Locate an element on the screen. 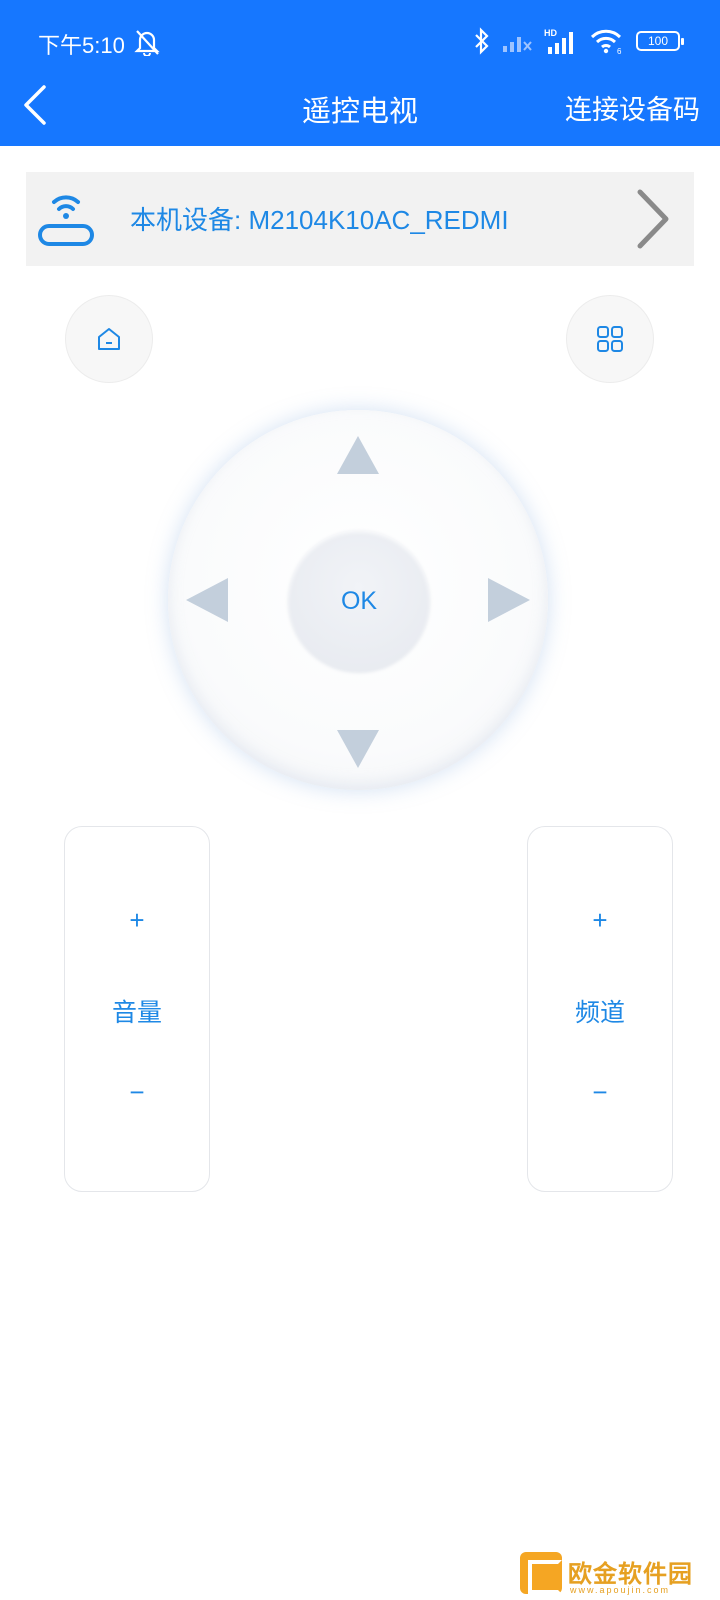 This screenshot has width=720, height=1600. svg-text: 6 is located at coordinates (619, 51).